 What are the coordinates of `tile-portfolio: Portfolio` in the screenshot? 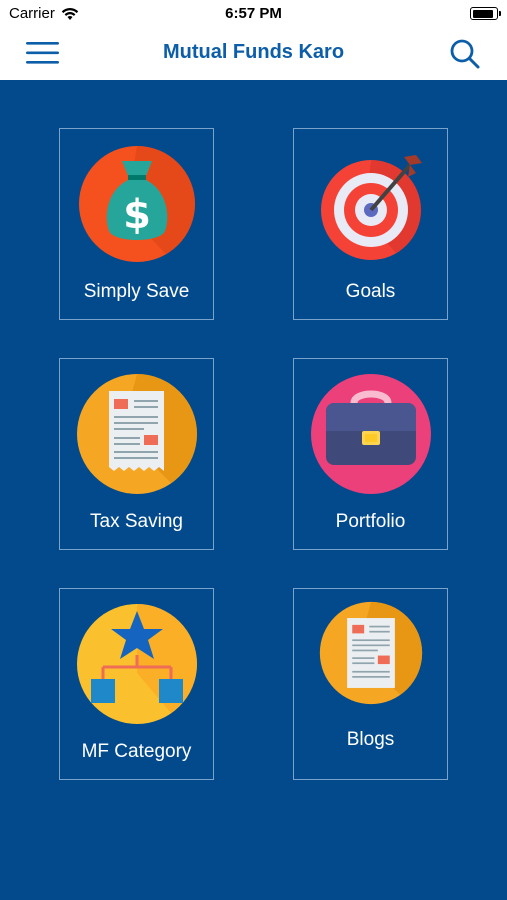 It's located at (370, 454).